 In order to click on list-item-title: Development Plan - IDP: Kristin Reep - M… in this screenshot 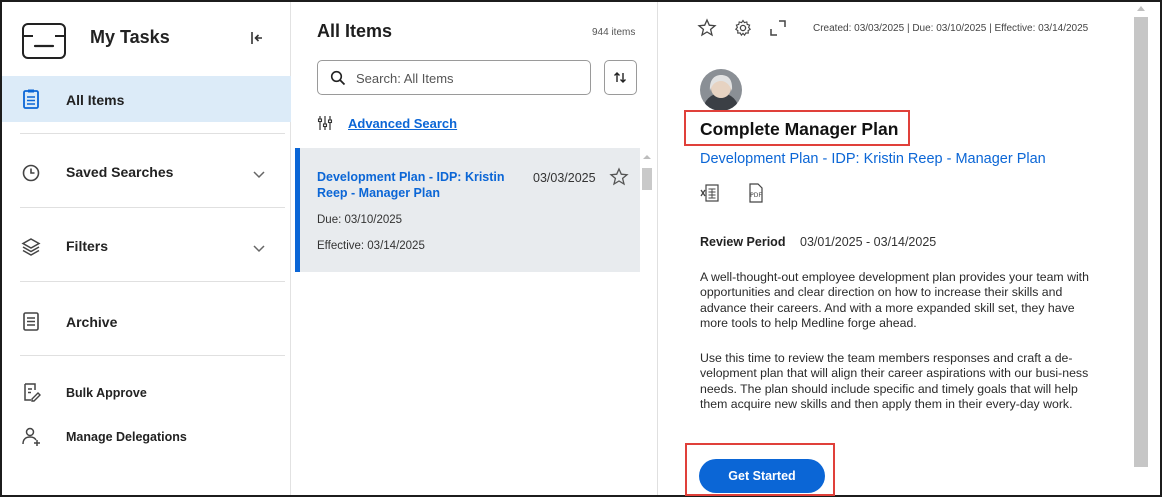, I will do `click(412, 185)`.